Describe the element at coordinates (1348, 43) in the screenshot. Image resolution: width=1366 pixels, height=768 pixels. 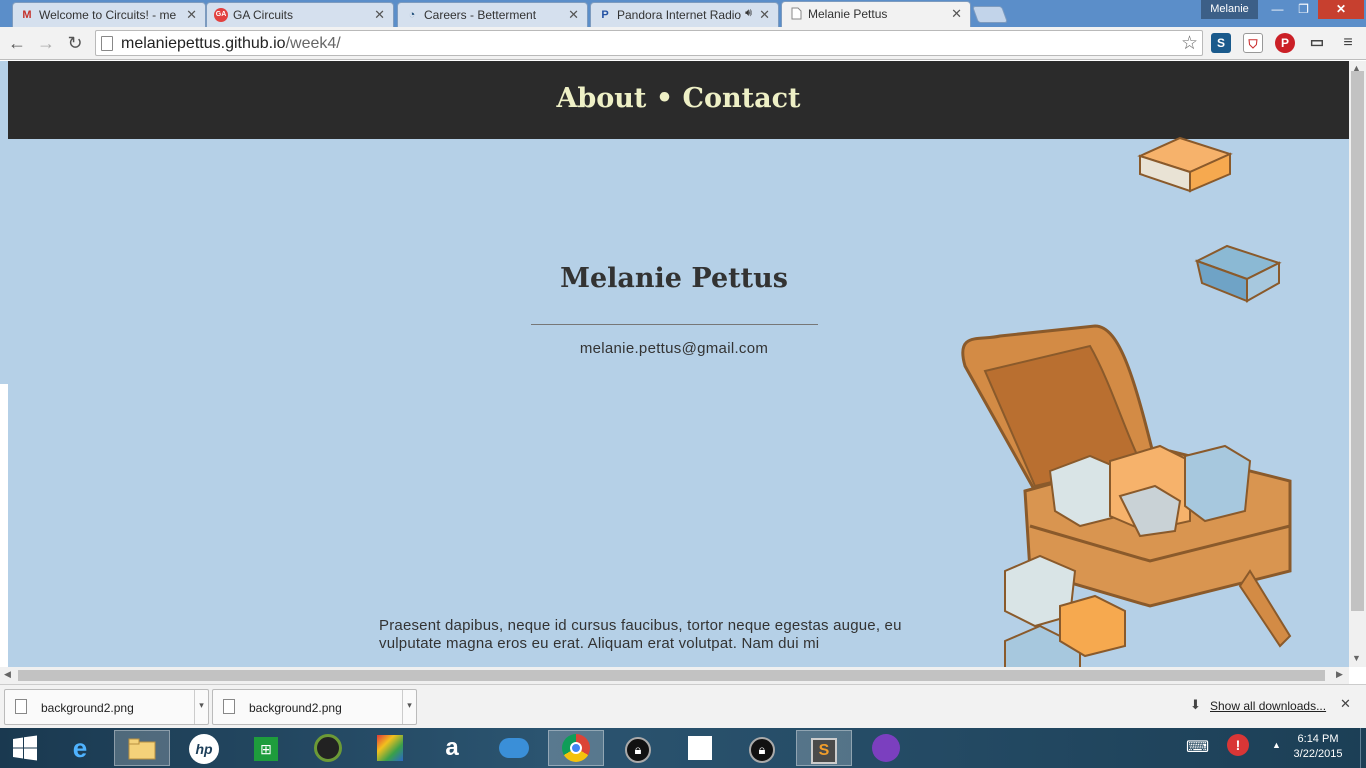
I see `menu-icon: ≡` at that location.